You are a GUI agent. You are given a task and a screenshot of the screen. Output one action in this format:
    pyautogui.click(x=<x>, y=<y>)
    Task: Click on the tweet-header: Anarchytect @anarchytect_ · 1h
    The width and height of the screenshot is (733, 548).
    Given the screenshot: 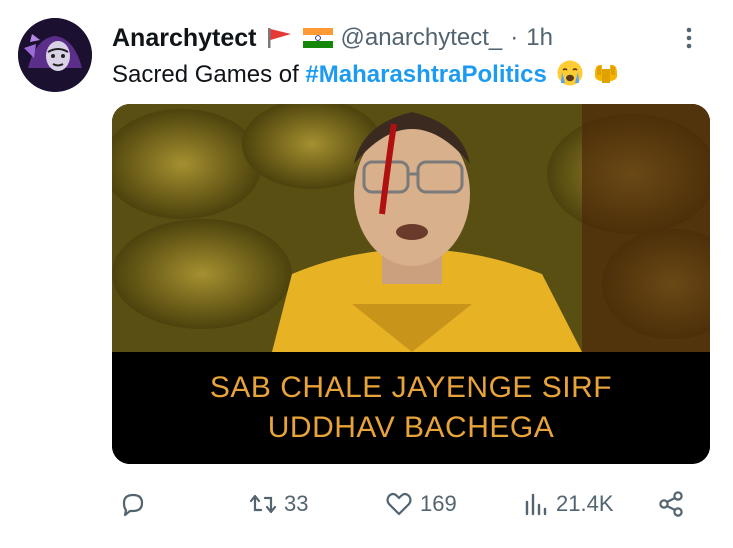 What is the action you would take?
    pyautogui.click(x=407, y=38)
    